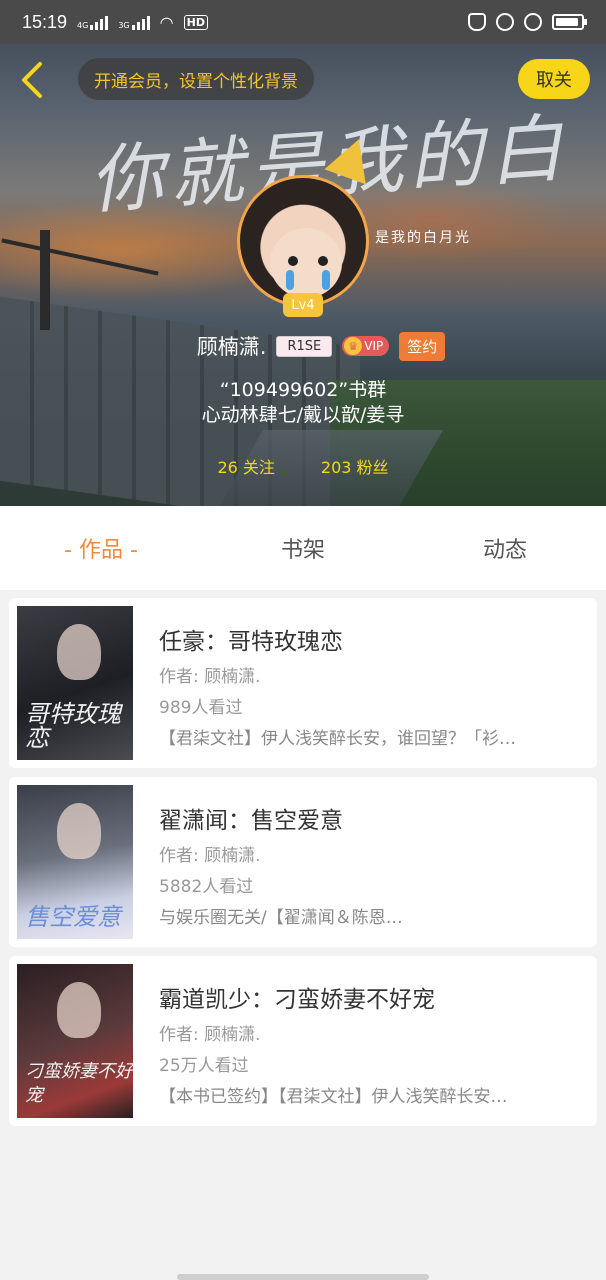 The image size is (606, 1280). I want to click on book-views: 989人看过, so click(201, 708).